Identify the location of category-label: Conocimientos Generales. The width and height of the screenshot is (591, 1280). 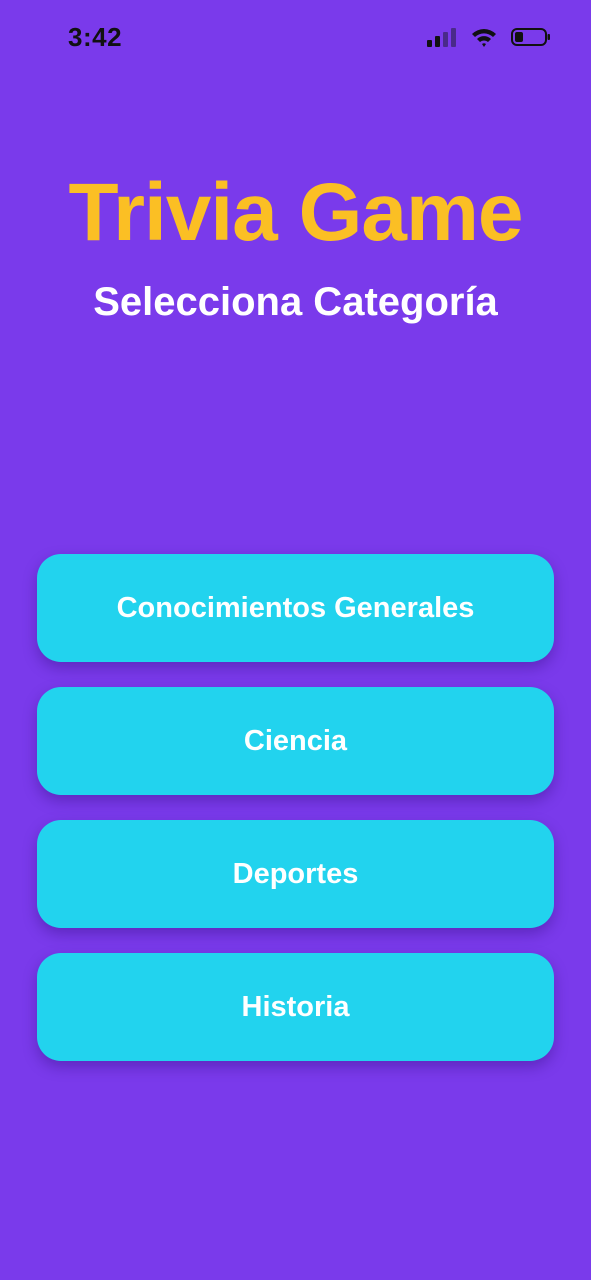
(295, 607).